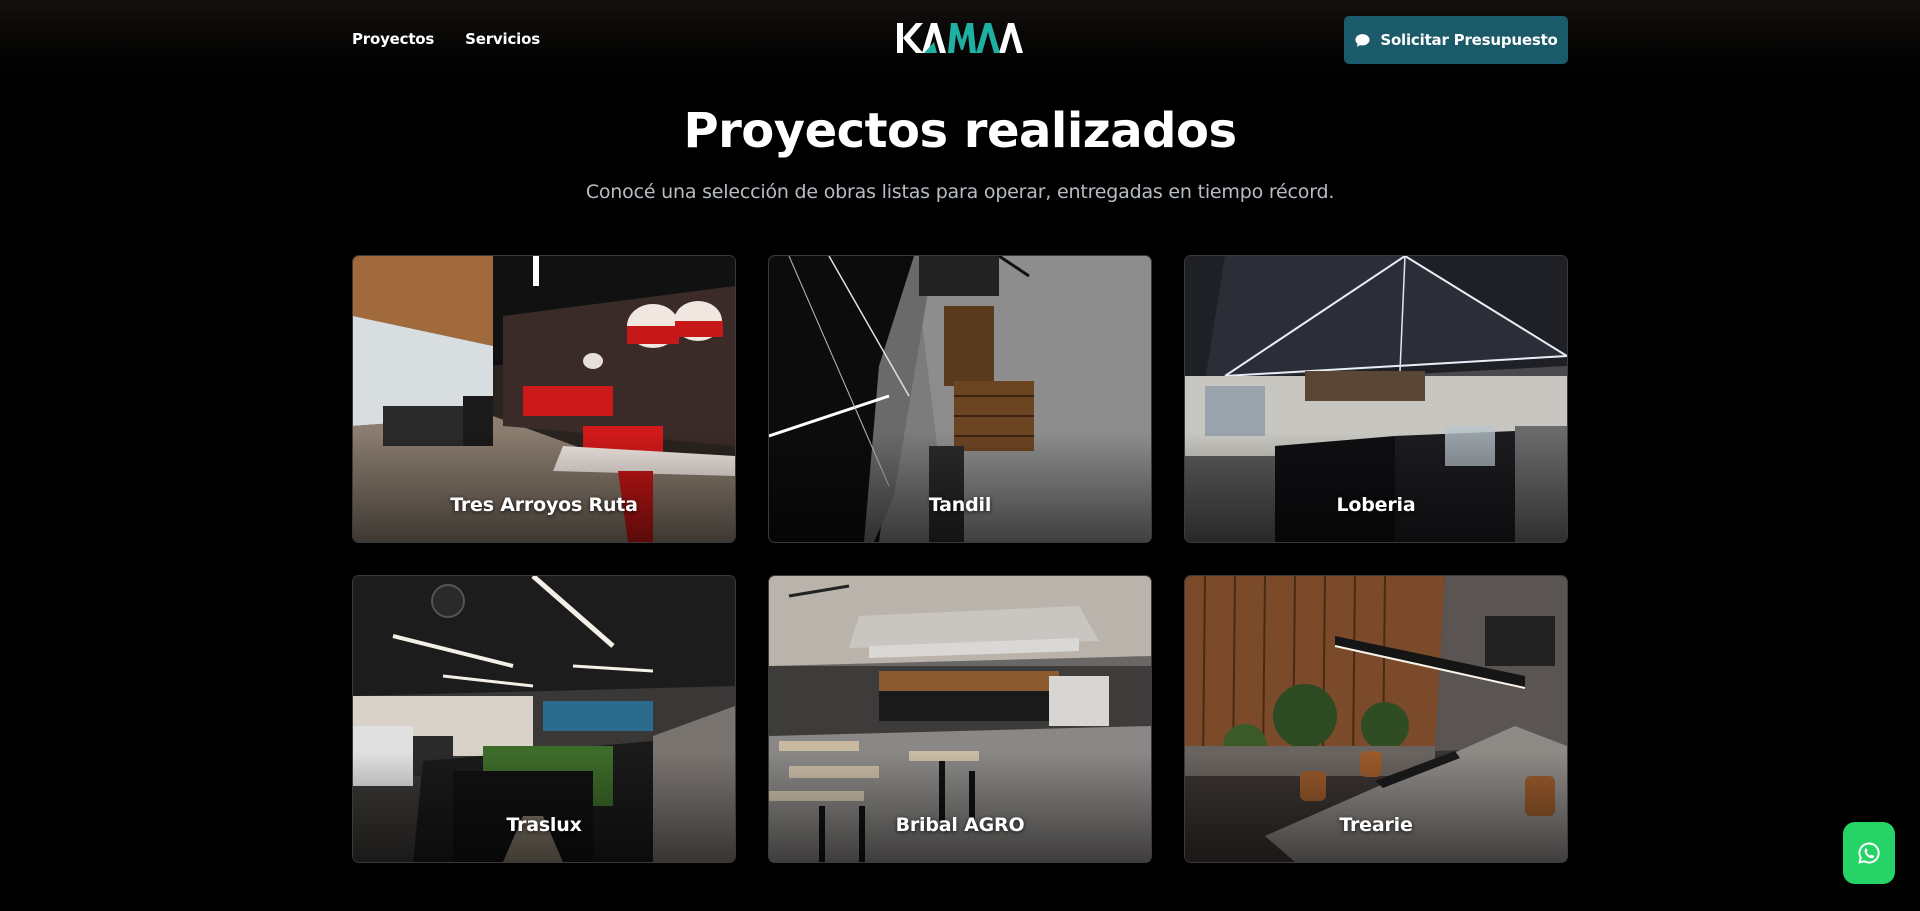 This screenshot has height=911, width=1920. I want to click on page-title: Proyectos realizados, so click(960, 131).